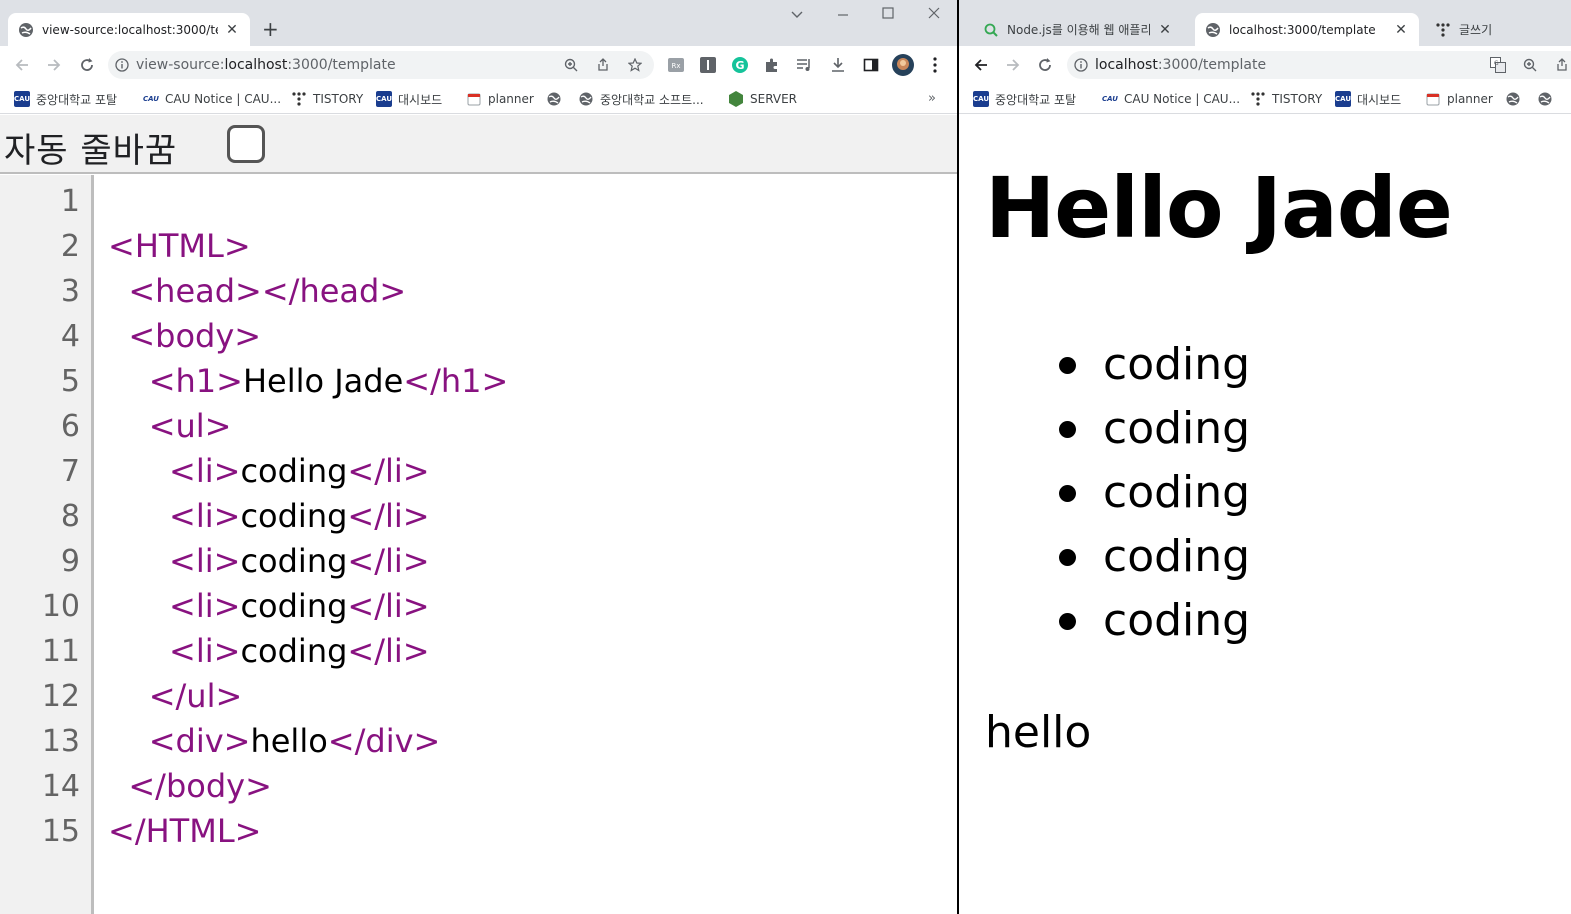  What do you see at coordinates (70, 336) in the screenshot?
I see `line-number: 4` at bounding box center [70, 336].